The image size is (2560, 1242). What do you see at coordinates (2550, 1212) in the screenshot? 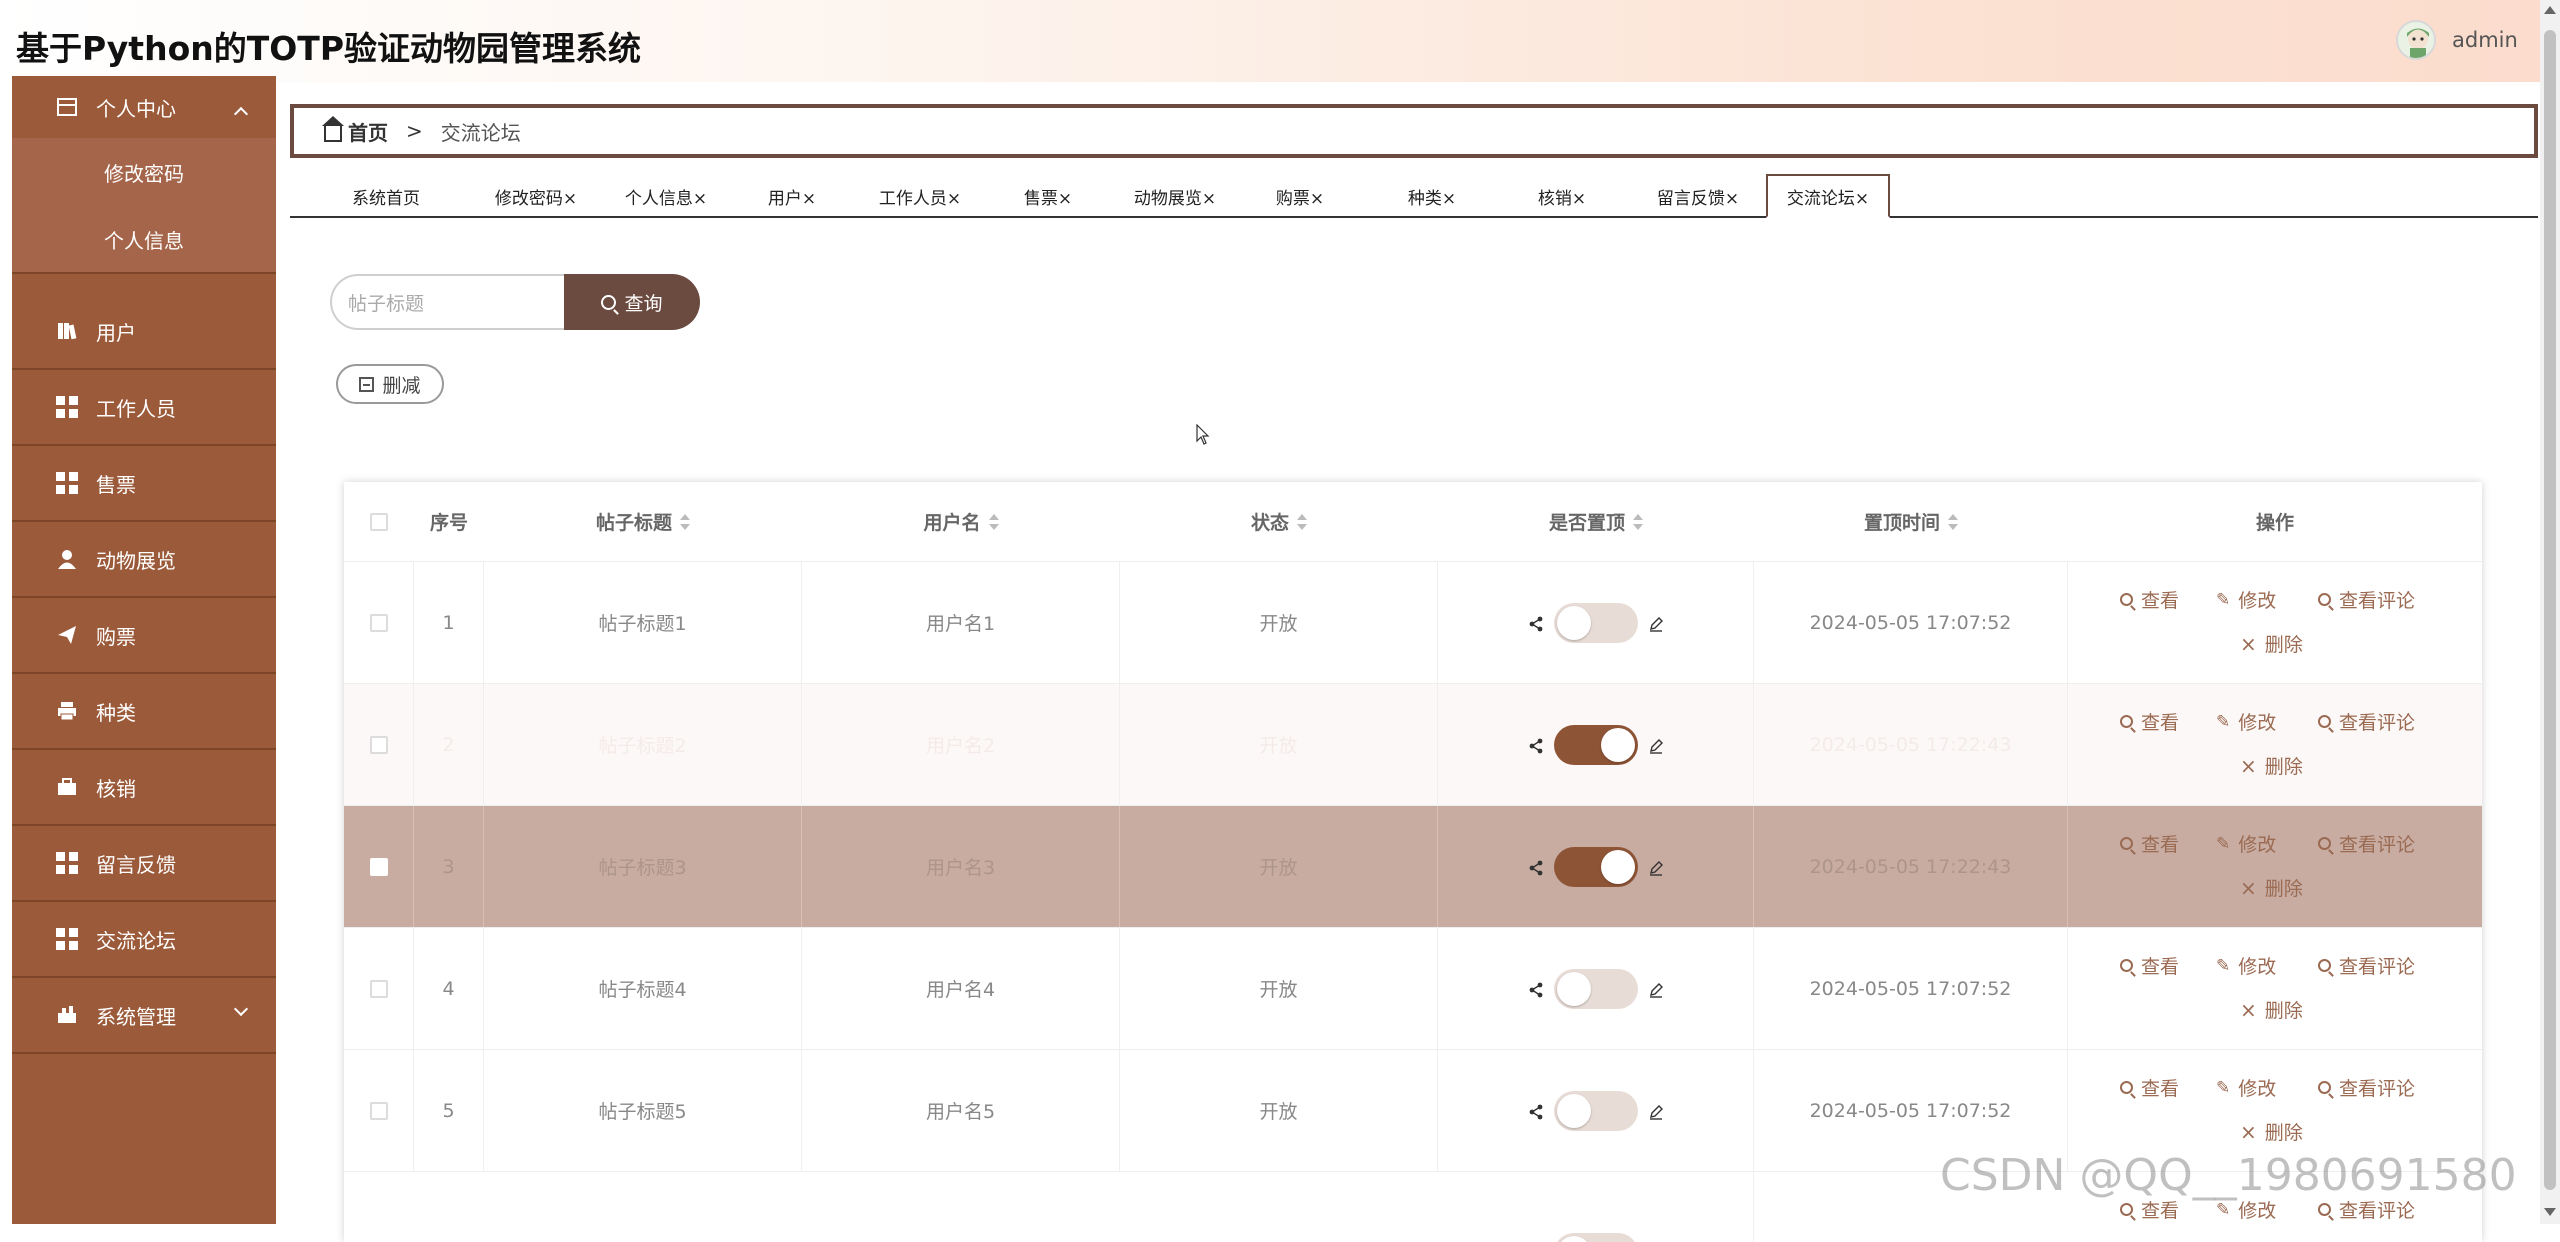
I see `scroll-down-icon` at bounding box center [2550, 1212].